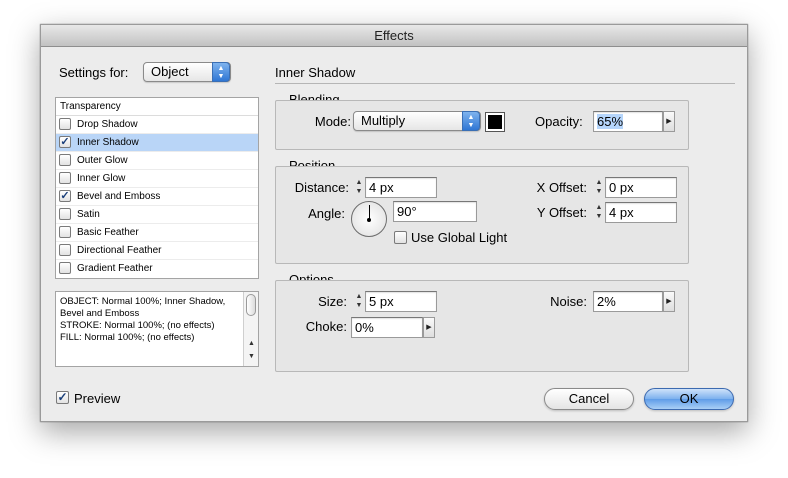 The width and height of the screenshot is (788, 478). I want to click on dial-center, so click(369, 220).